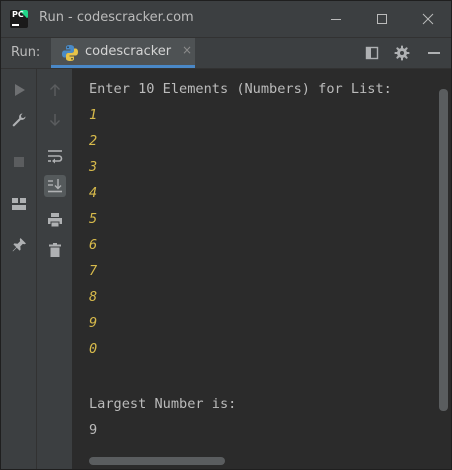 The width and height of the screenshot is (452, 470). I want to click on rerun-button, so click(19, 90).